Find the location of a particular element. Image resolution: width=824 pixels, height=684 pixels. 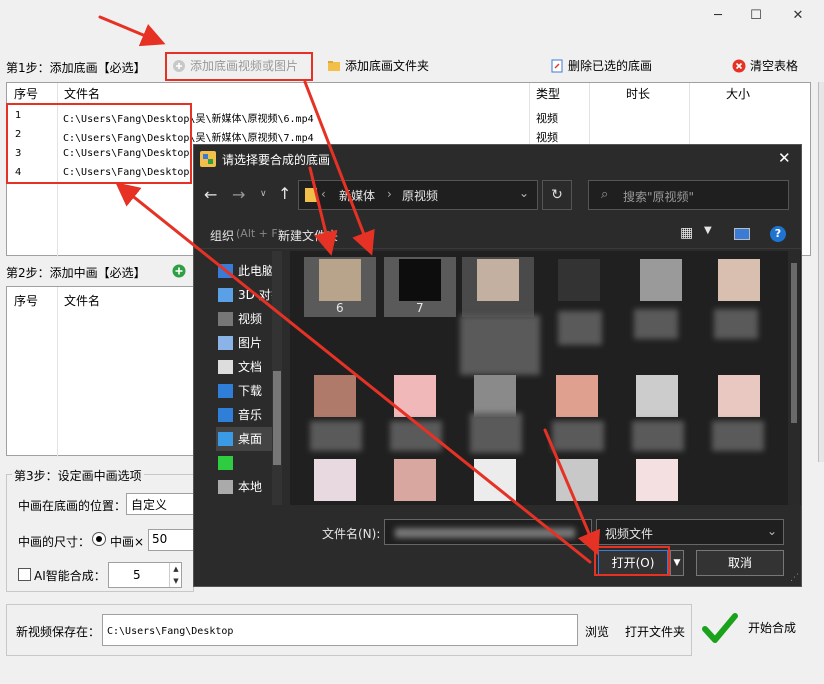

position-select: 自定义 is located at coordinates (160, 504).